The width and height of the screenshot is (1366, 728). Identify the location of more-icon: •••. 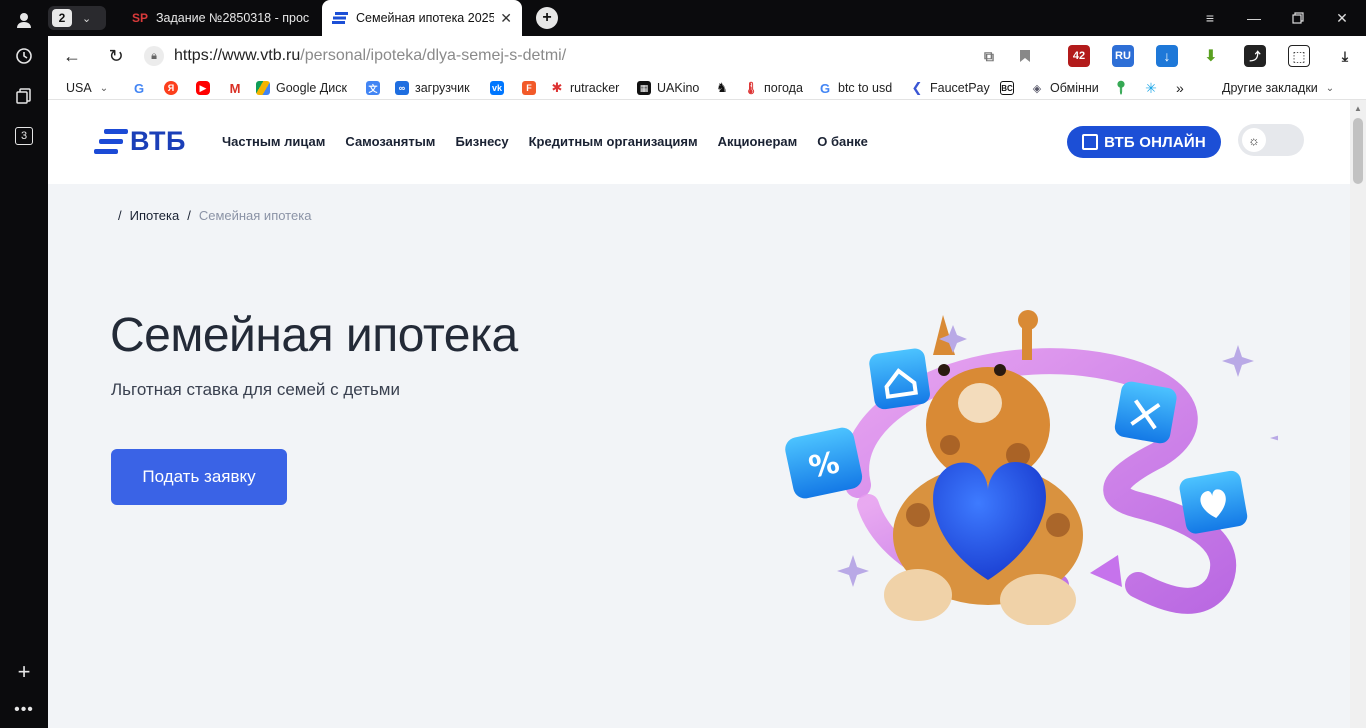
(24, 710).